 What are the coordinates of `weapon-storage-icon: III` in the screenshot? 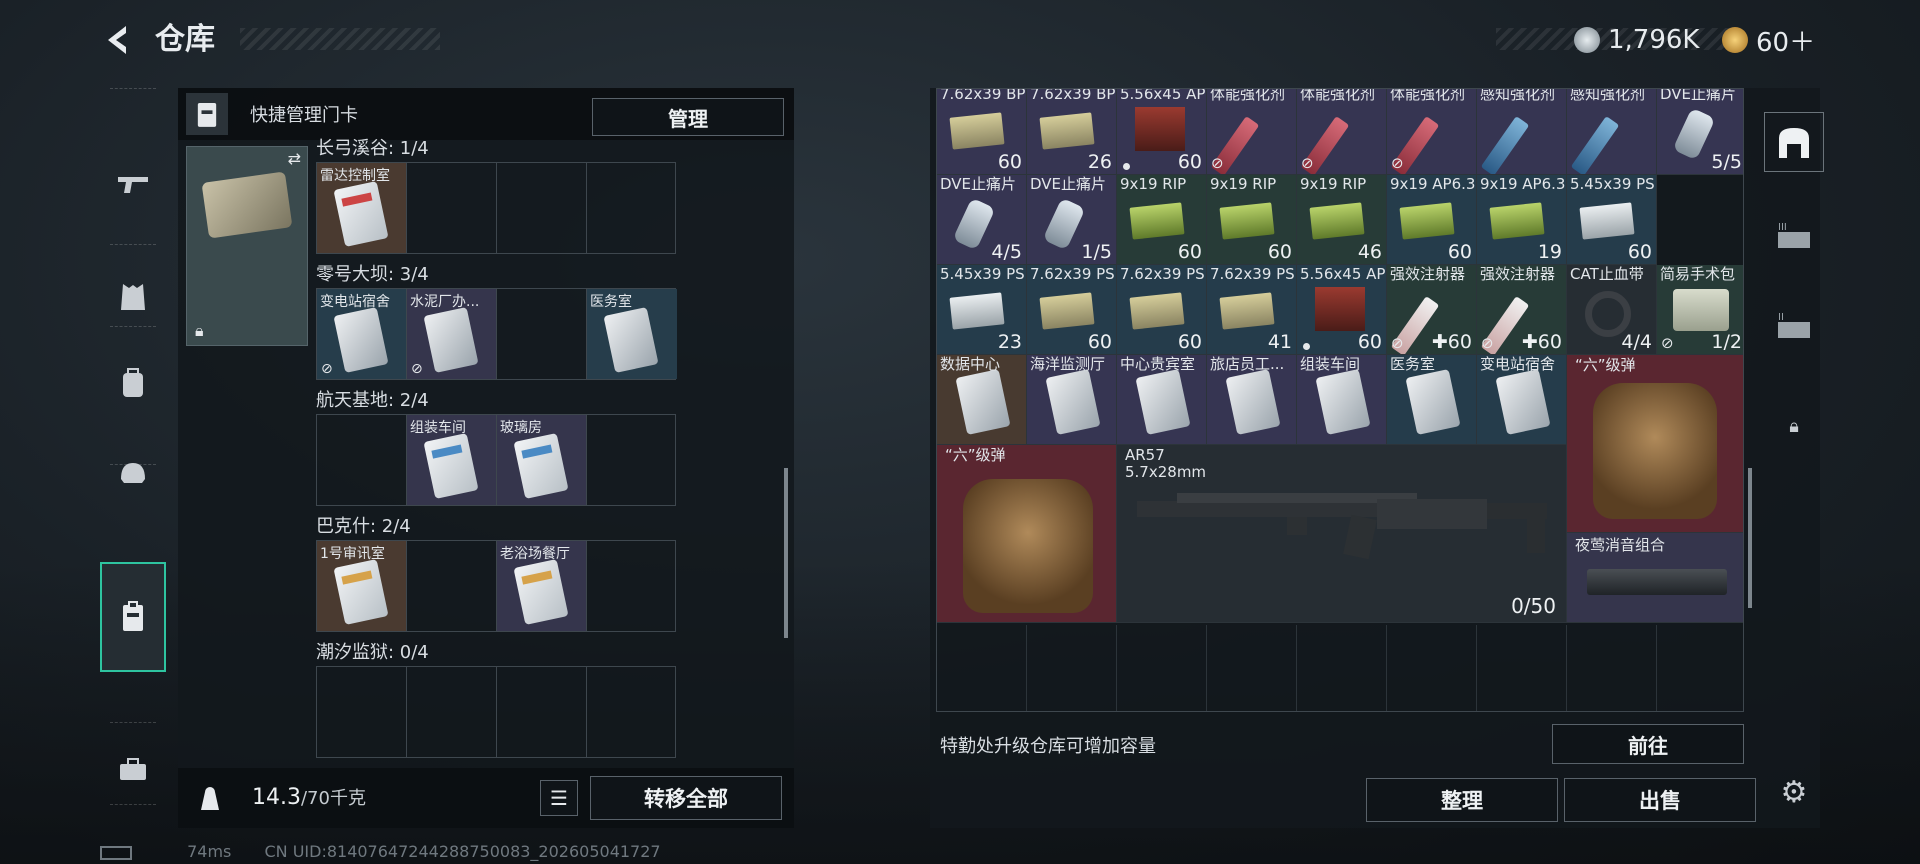 It's located at (1794, 236).